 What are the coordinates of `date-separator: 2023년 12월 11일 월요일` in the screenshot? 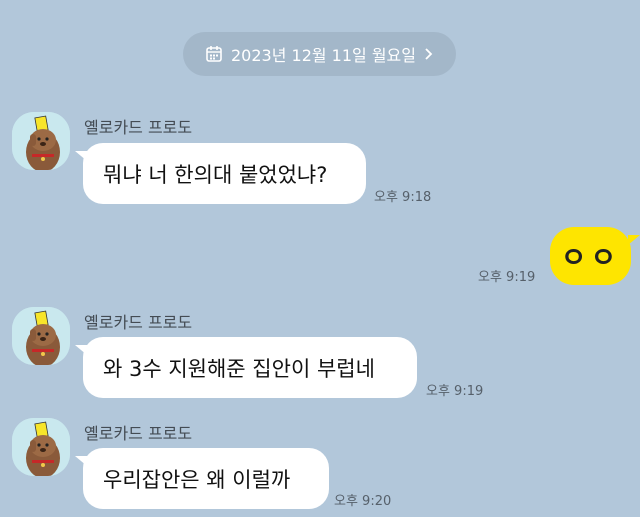 It's located at (319, 54).